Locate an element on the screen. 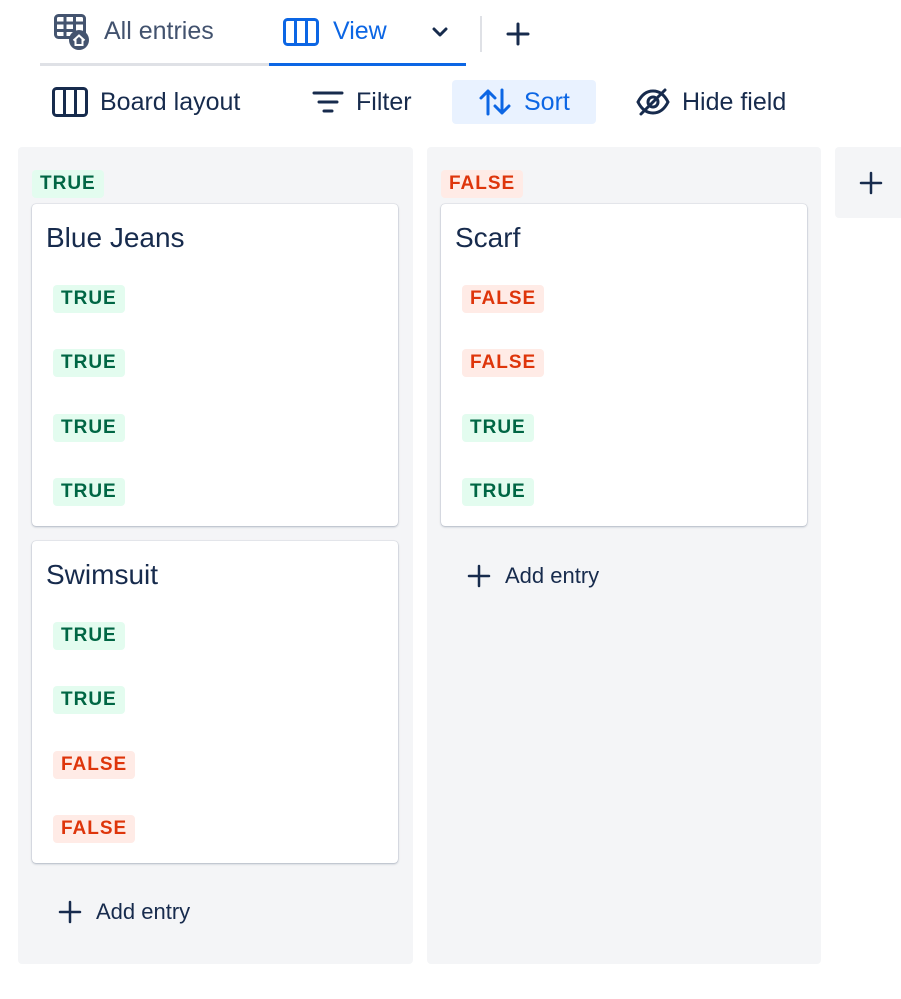 The height and width of the screenshot is (999, 901). tab-view: View is located at coordinates (367, 33).